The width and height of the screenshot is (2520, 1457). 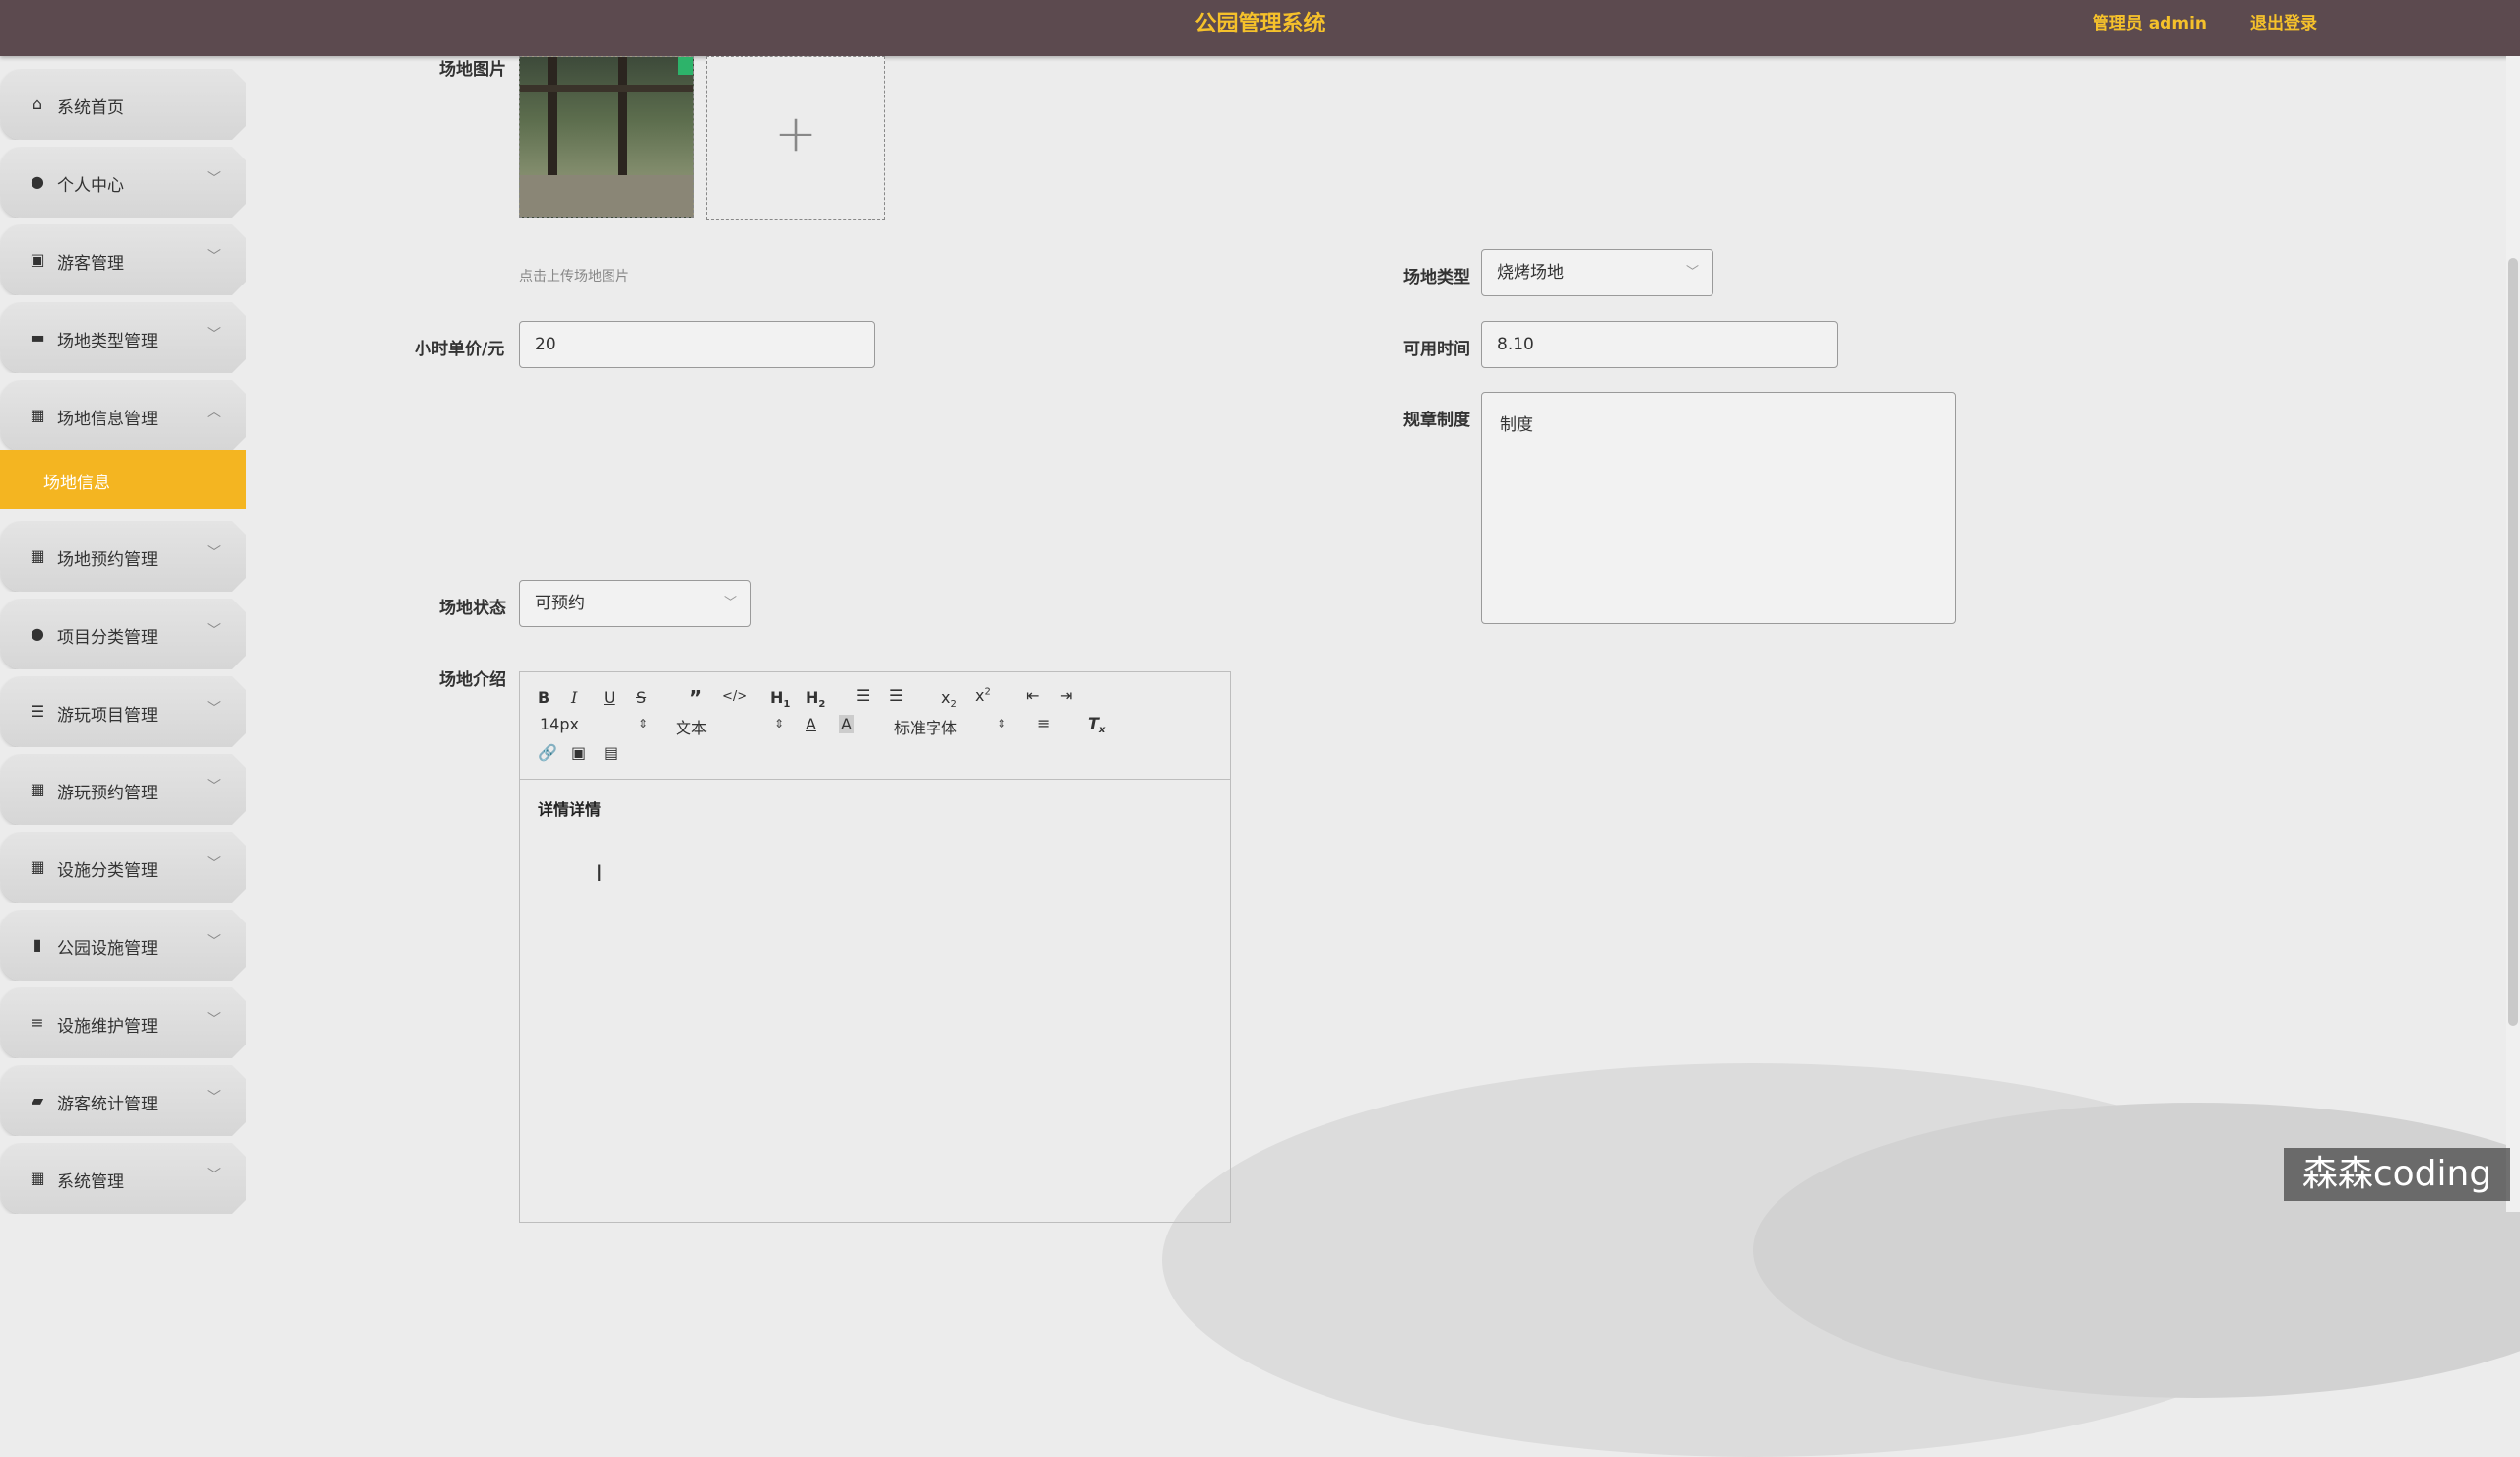 What do you see at coordinates (599, 874) in the screenshot?
I see `text-cursor-icon: I` at bounding box center [599, 874].